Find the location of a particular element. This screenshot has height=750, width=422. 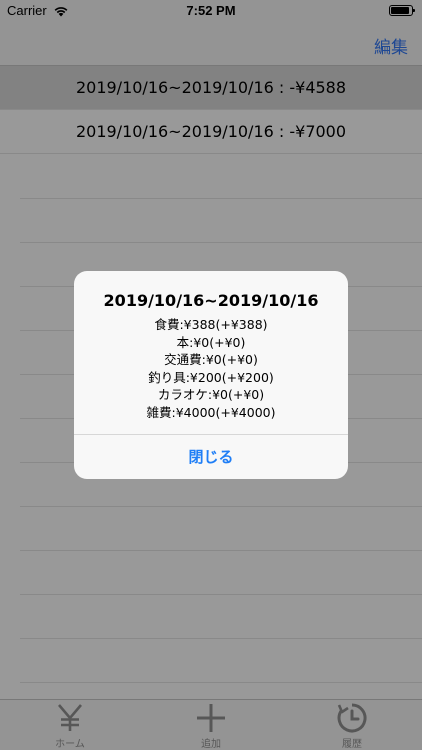

alert-line-fishing: 釣り具:¥200(+¥200) is located at coordinates (211, 377).